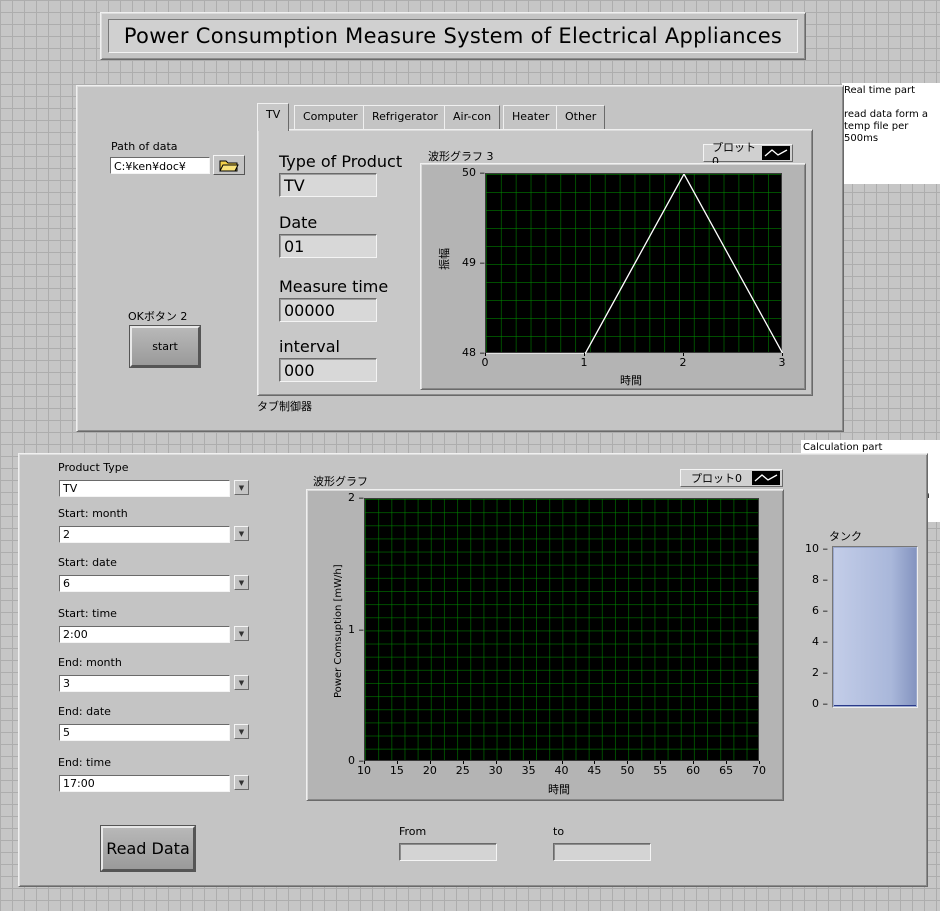 Image resolution: width=940 pixels, height=911 pixels. Describe the element at coordinates (561, 770) in the screenshot. I see `x-tick-label: 40` at that location.